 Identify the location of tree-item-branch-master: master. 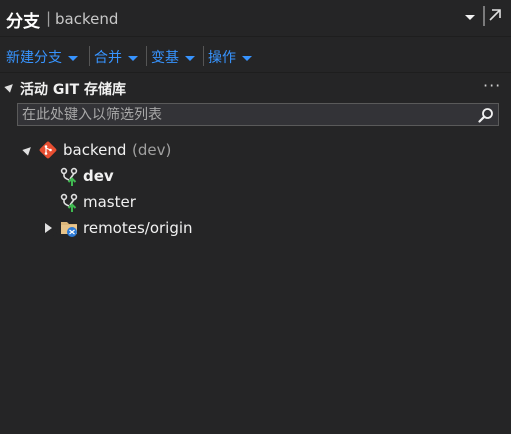
(255, 202).